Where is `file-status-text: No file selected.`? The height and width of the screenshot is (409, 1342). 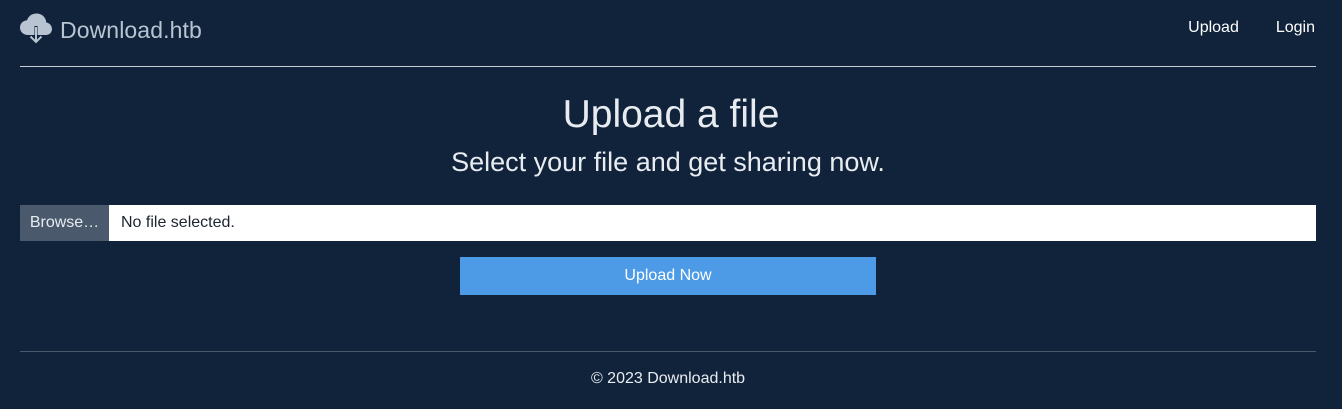
file-status-text: No file selected. is located at coordinates (178, 222).